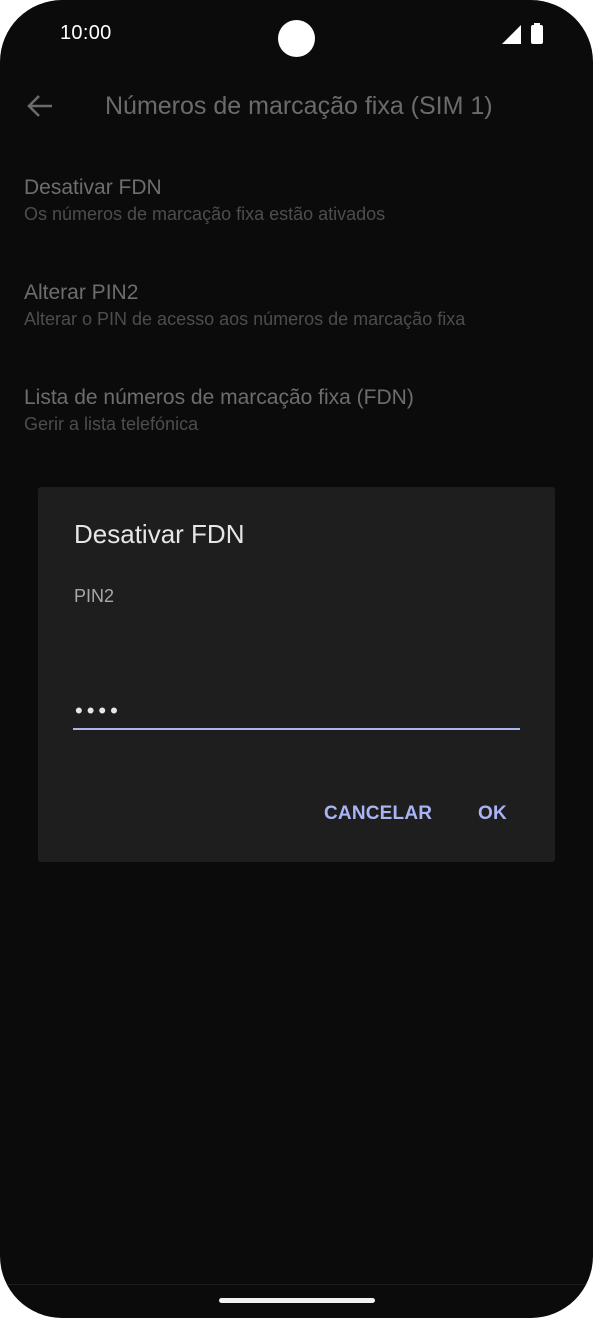 The image size is (593, 1318). I want to click on pref-title: Lista de números de marcação fixa (FDN), so click(219, 397).